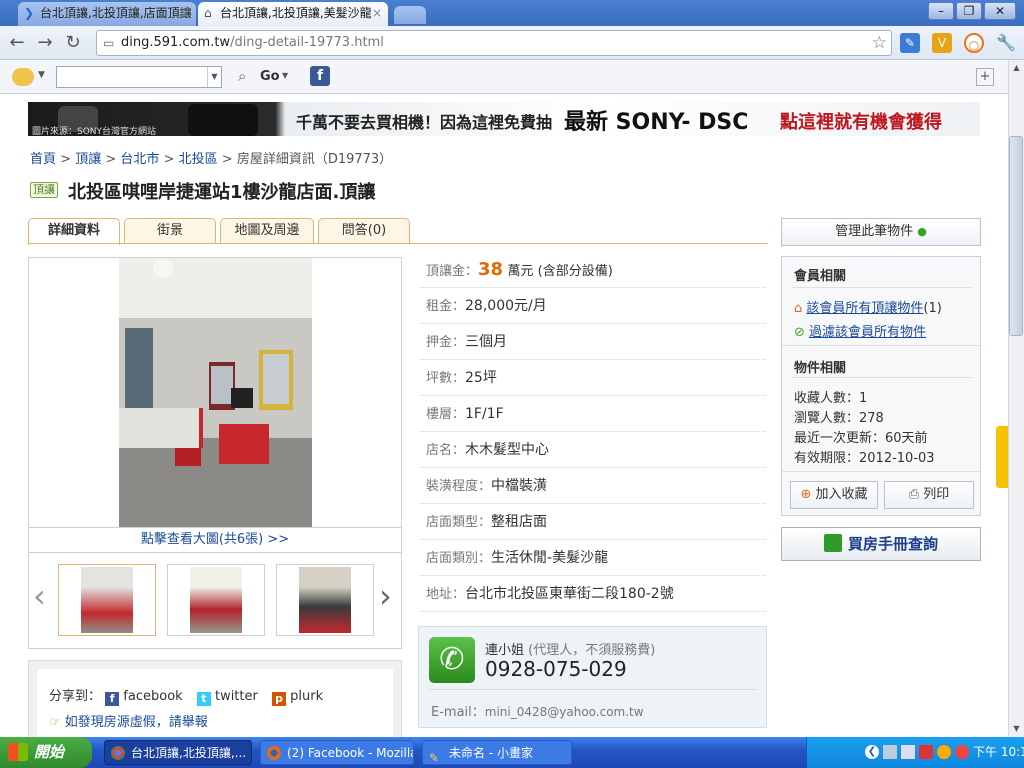  Describe the element at coordinates (236, 696) in the screenshot. I see `share-twitter-link: twitter` at that location.